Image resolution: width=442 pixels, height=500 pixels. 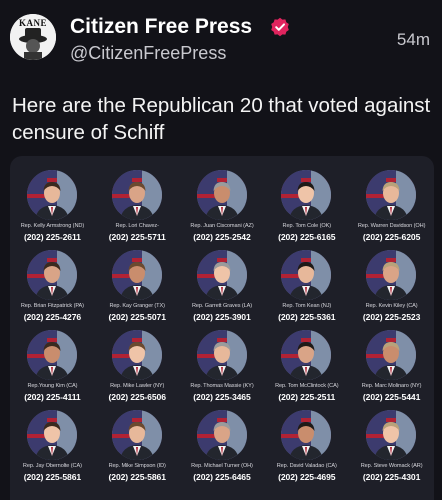 I want to click on member-name: Rep. Warren Davidson (OH), so click(x=391, y=226).